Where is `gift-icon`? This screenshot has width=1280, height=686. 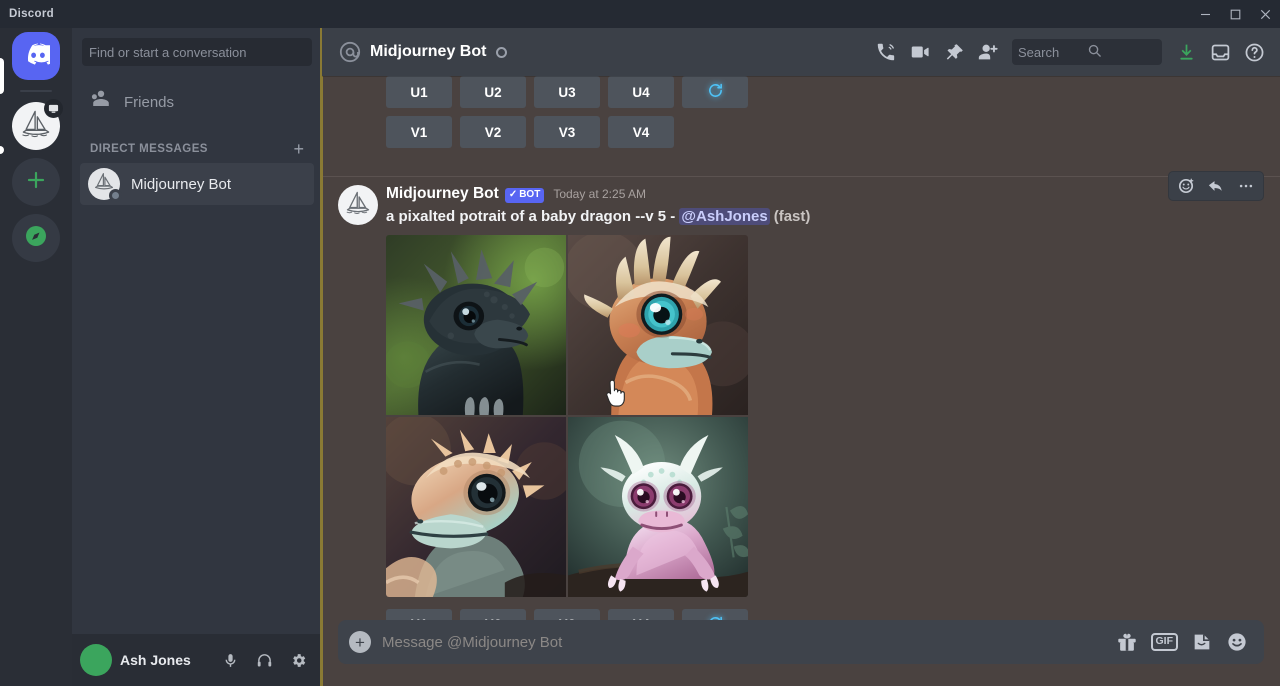 gift-icon is located at coordinates (1127, 642).